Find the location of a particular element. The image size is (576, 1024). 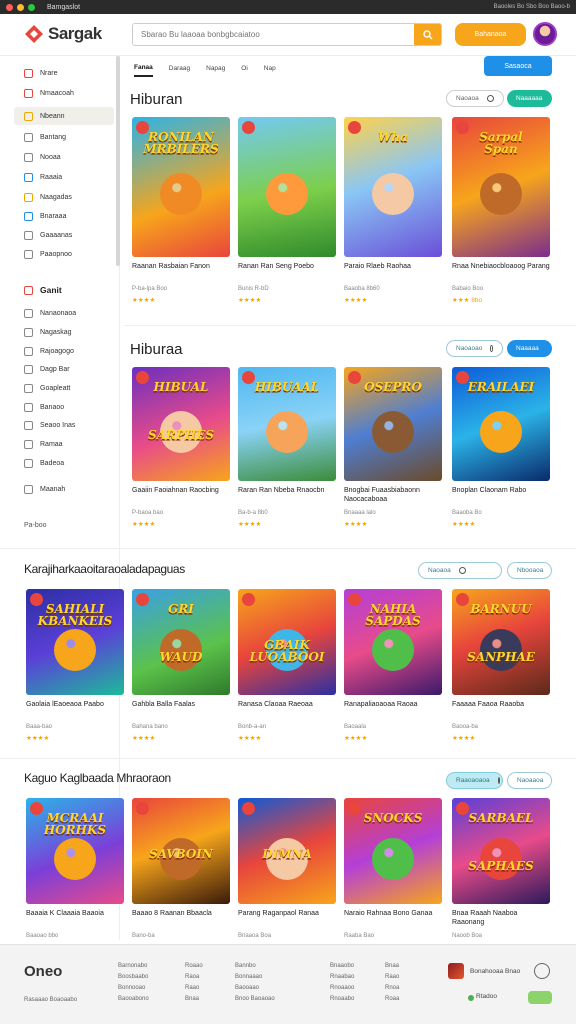

footer-toggle is located at coordinates (540, 997).